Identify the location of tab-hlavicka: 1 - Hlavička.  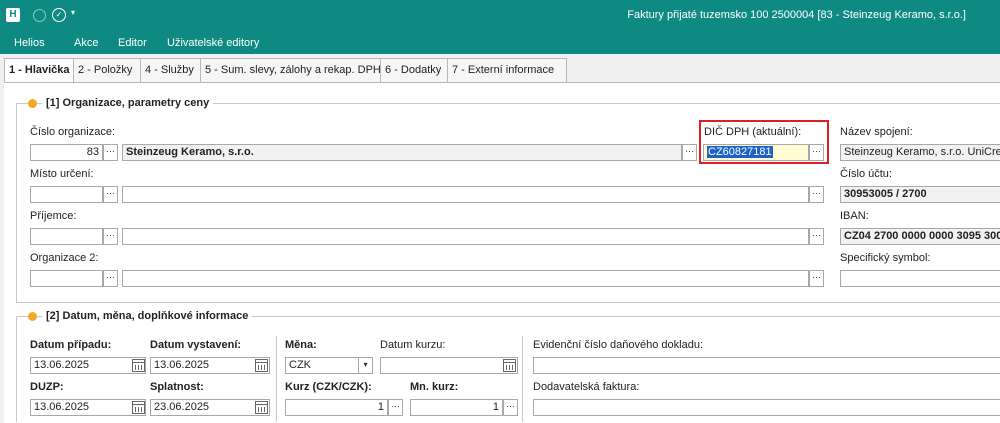
(41, 70).